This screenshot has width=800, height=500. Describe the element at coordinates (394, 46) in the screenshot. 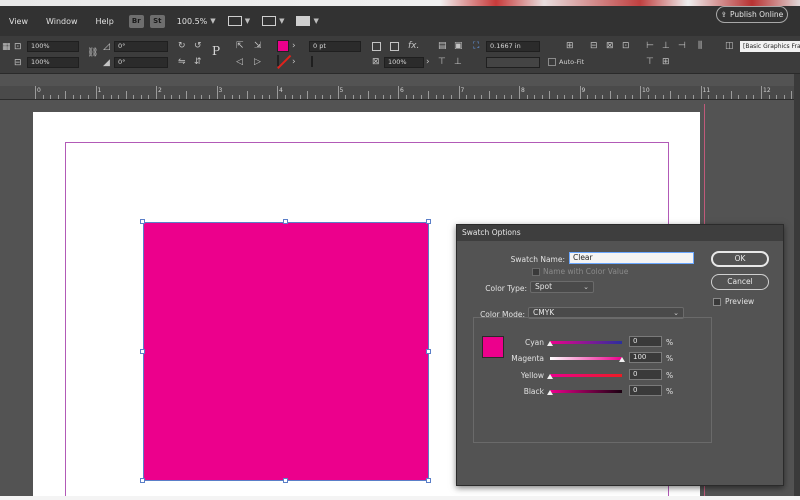

I see `effects-icon` at that location.